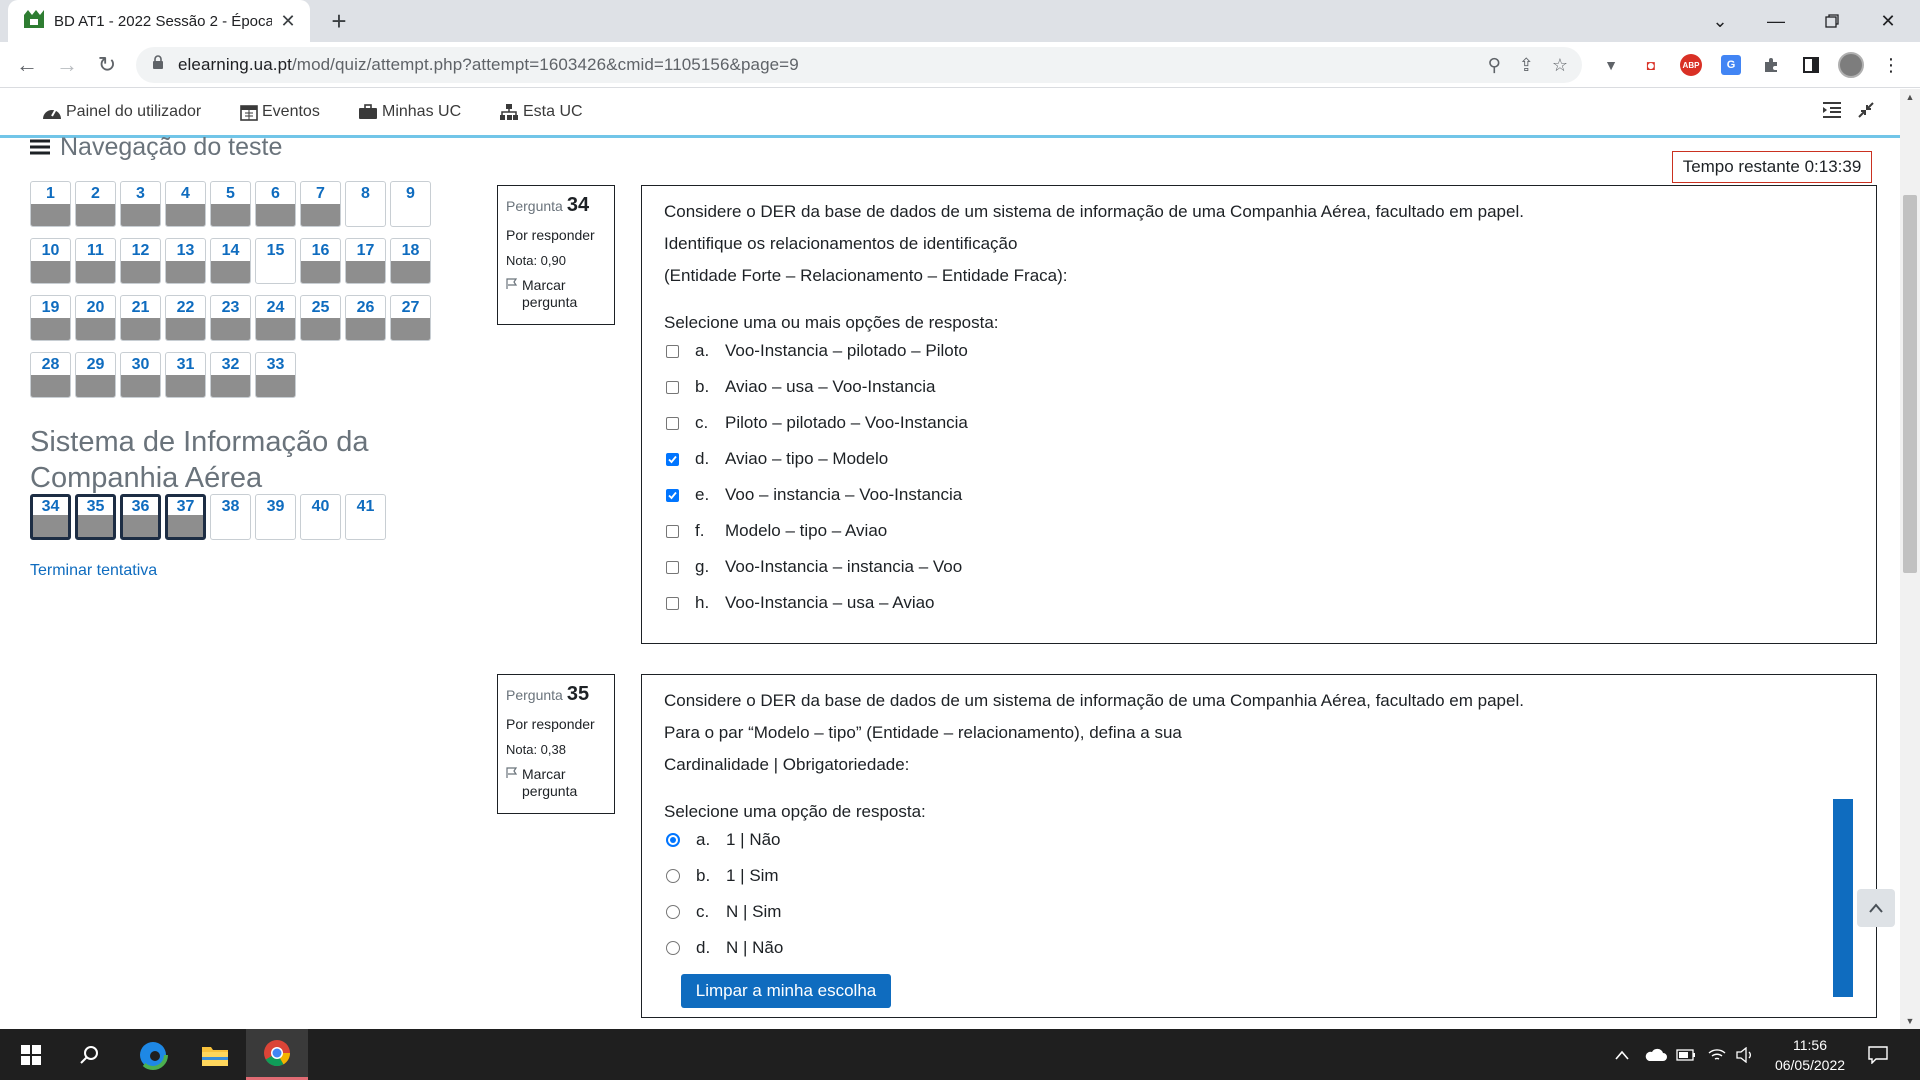 This screenshot has height=1080, width=1920. I want to click on extension-pocket-icon: ◘, so click(1651, 65).